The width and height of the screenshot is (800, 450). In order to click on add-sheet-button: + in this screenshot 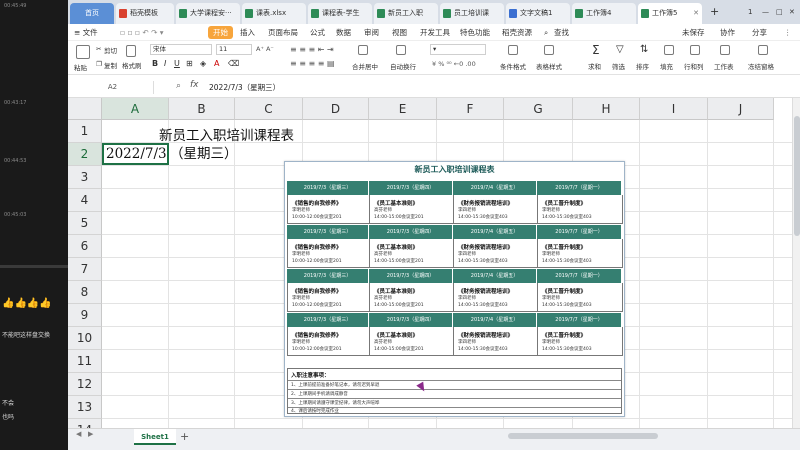, I will do `click(184, 437)`.